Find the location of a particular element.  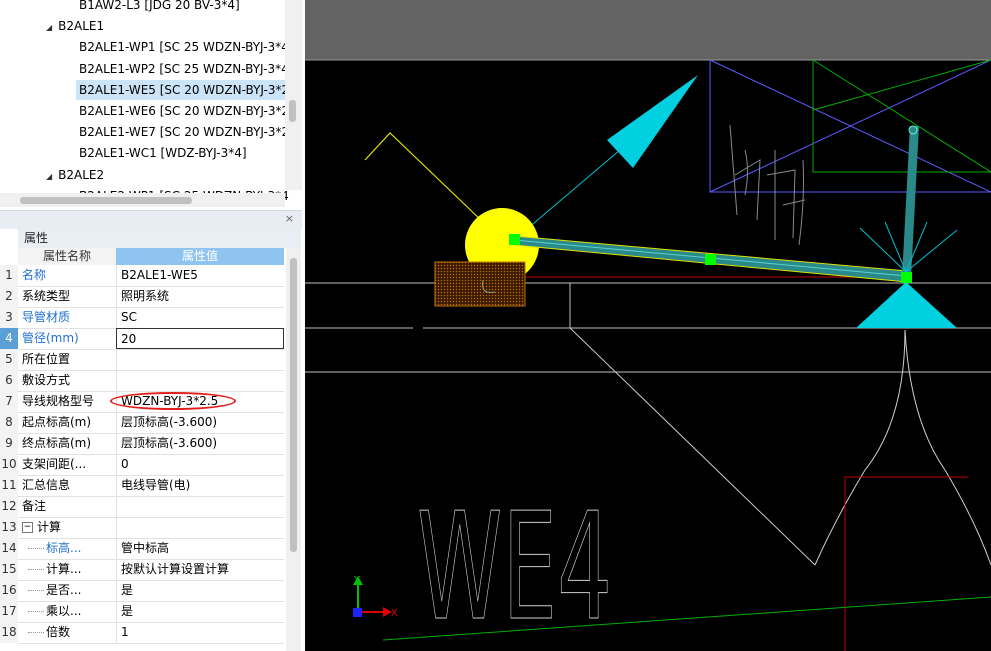

tree-scroll-thumb is located at coordinates (292, 111).